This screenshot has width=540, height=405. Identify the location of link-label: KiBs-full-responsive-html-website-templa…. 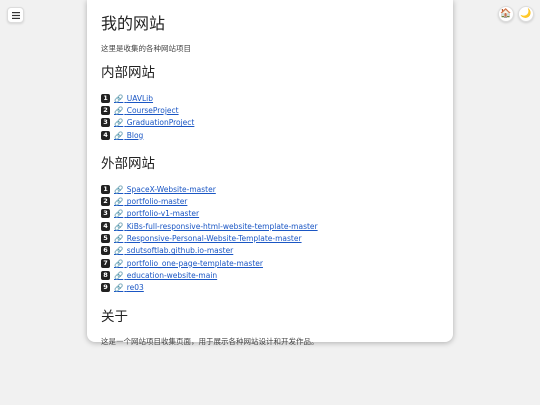
(222, 226).